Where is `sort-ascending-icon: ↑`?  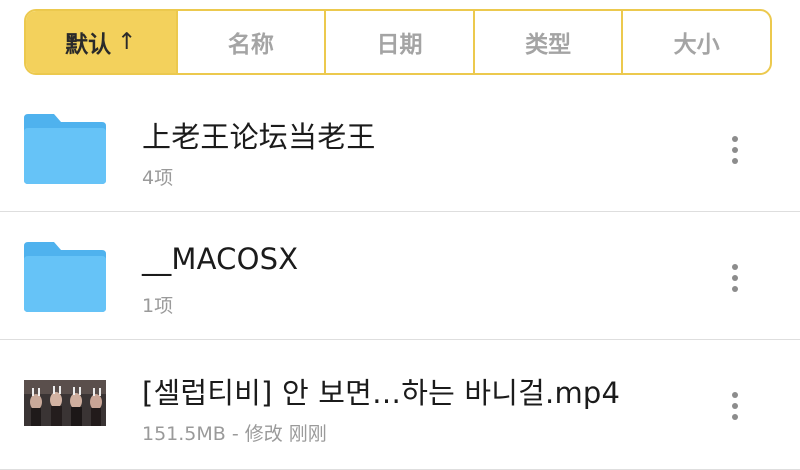 sort-ascending-icon: ↑ is located at coordinates (127, 42).